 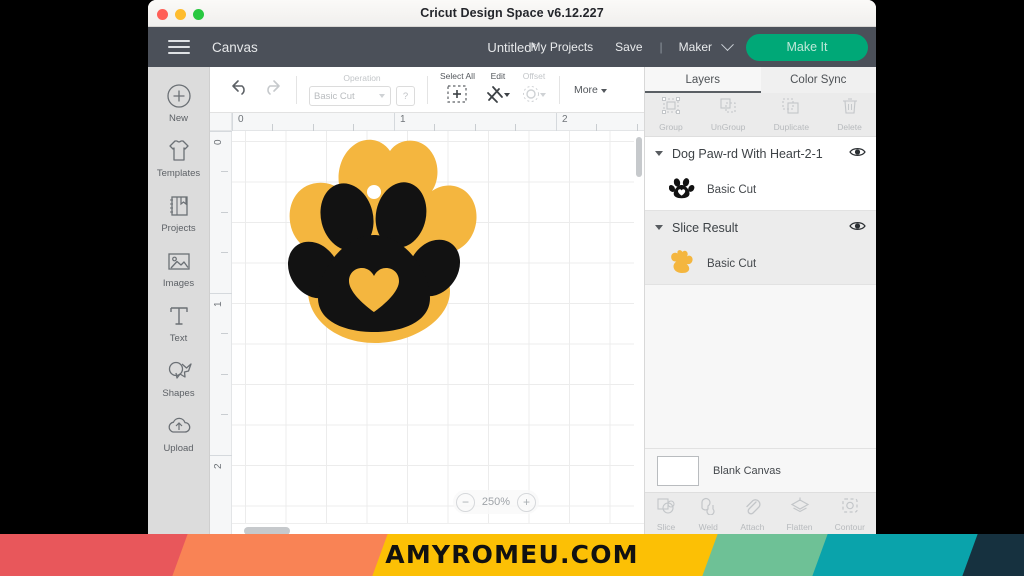 I want to click on vertical-scrollbar, so click(x=639, y=327).